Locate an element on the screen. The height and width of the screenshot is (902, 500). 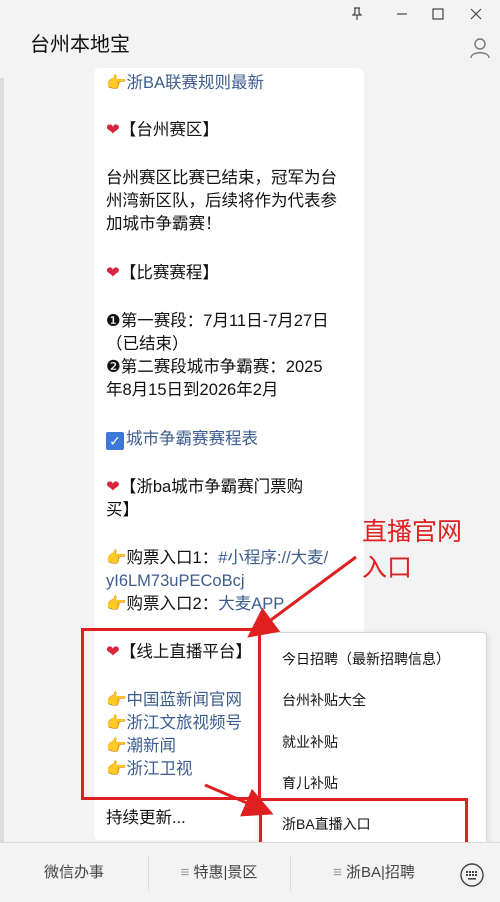
section-tickets: ❤【浙ba城市争霸赛门票购 is located at coordinates (205, 487).